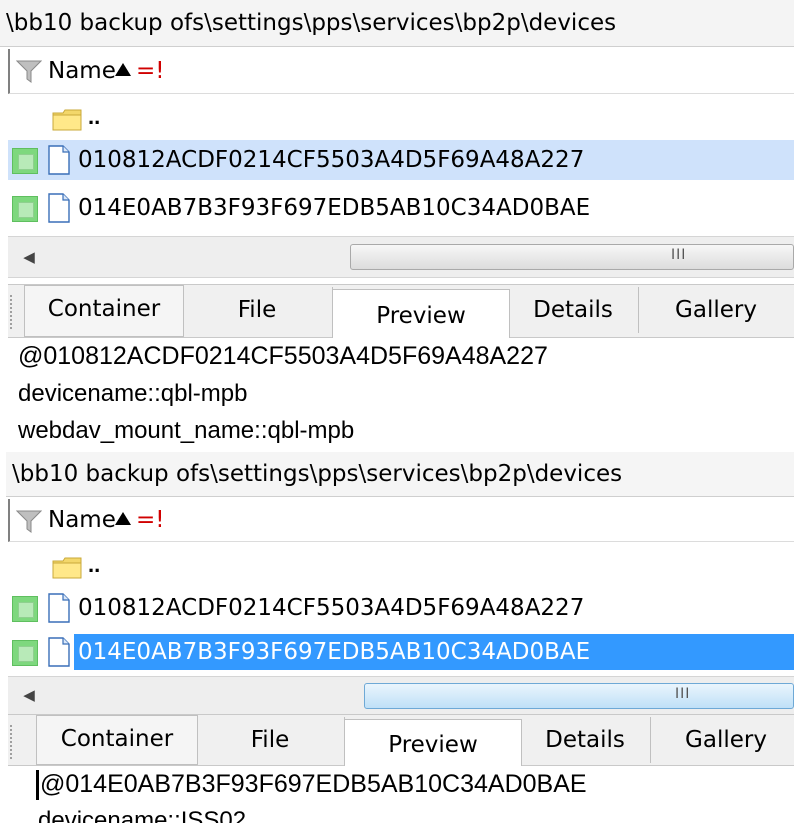 The image size is (794, 823). I want to click on preview-line: @014E0AB7B3F93F697EDB5AB10C34AD0BAE, so click(417, 784).